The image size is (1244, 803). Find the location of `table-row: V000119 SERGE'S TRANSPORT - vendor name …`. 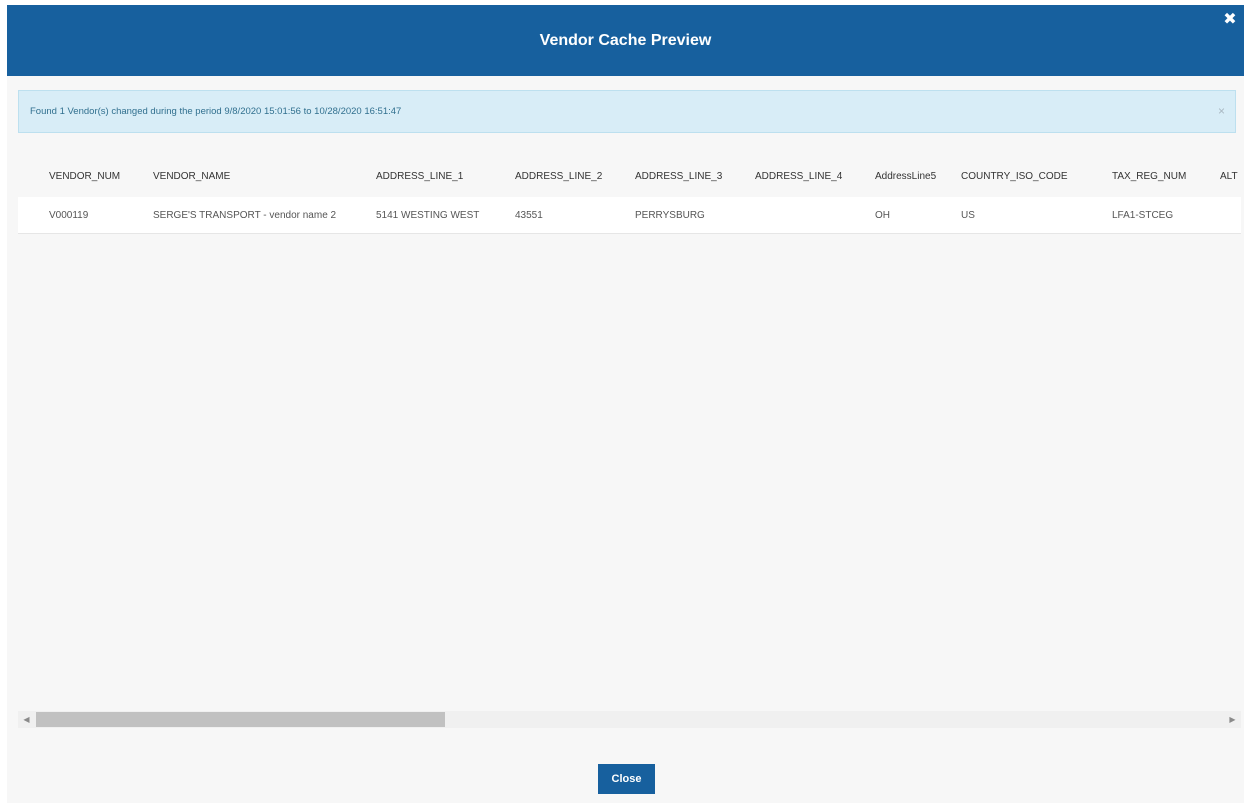

table-row: V000119 SERGE'S TRANSPORT - vendor name … is located at coordinates (629, 215).